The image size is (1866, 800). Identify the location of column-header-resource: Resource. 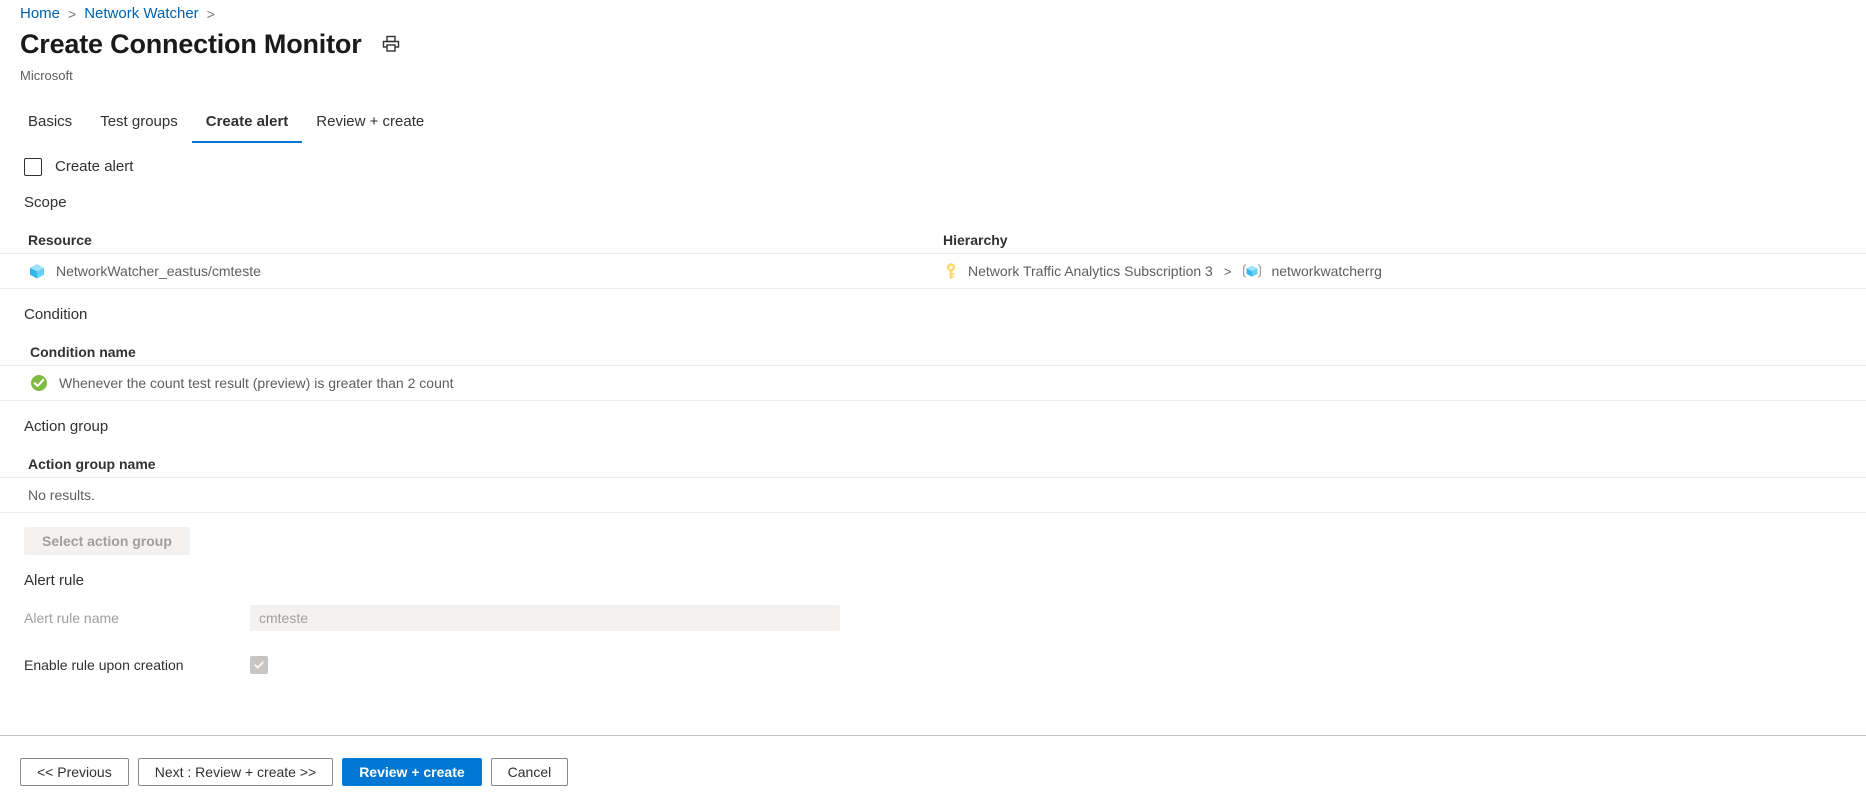
(60, 240).